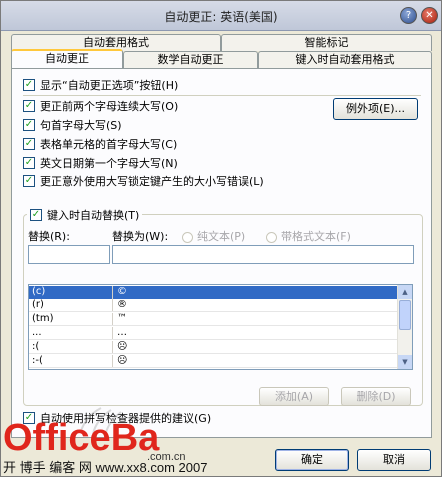 The width and height of the screenshot is (442, 478). I want to click on tab-smart-tags: 智能标记, so click(326, 42).